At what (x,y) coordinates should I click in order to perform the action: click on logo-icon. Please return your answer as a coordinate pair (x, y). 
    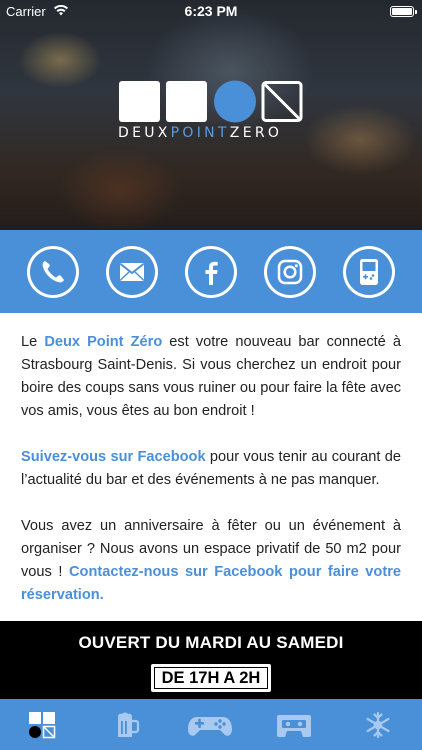
    Looking at the image, I should click on (42, 725).